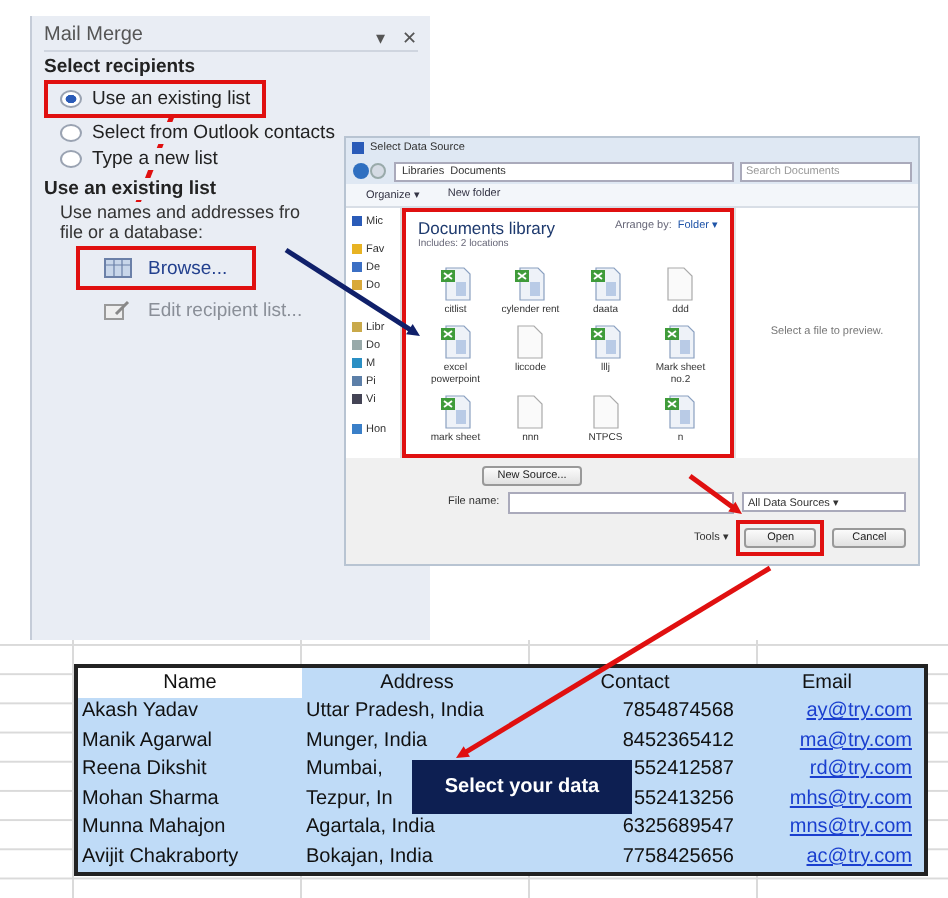 This screenshot has width=948, height=898. Describe the element at coordinates (855, 740) in the screenshot. I see `email-link: ma@try.com` at that location.